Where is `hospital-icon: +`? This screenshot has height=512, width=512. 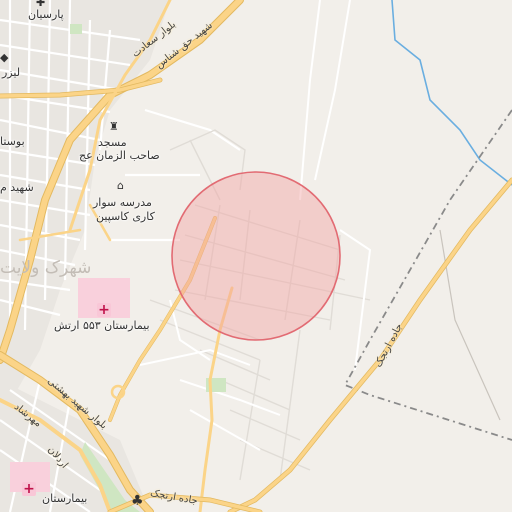
hospital-icon: + is located at coordinates (104, 310).